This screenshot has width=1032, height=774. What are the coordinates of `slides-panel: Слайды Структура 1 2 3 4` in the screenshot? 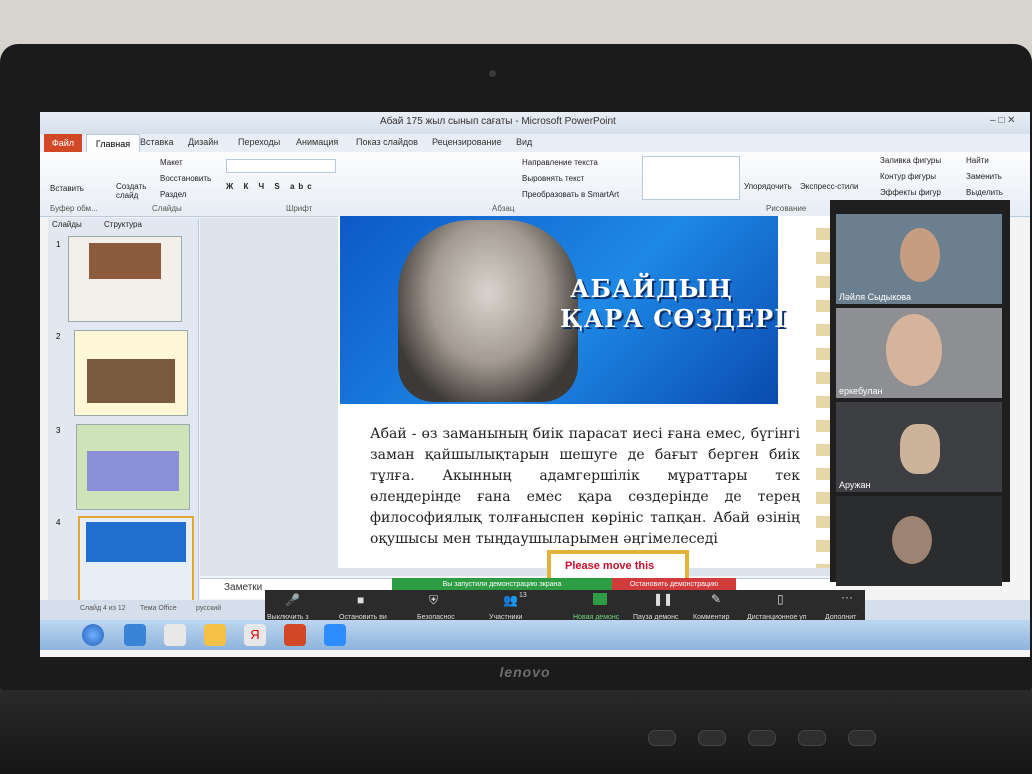 It's located at (123, 415).